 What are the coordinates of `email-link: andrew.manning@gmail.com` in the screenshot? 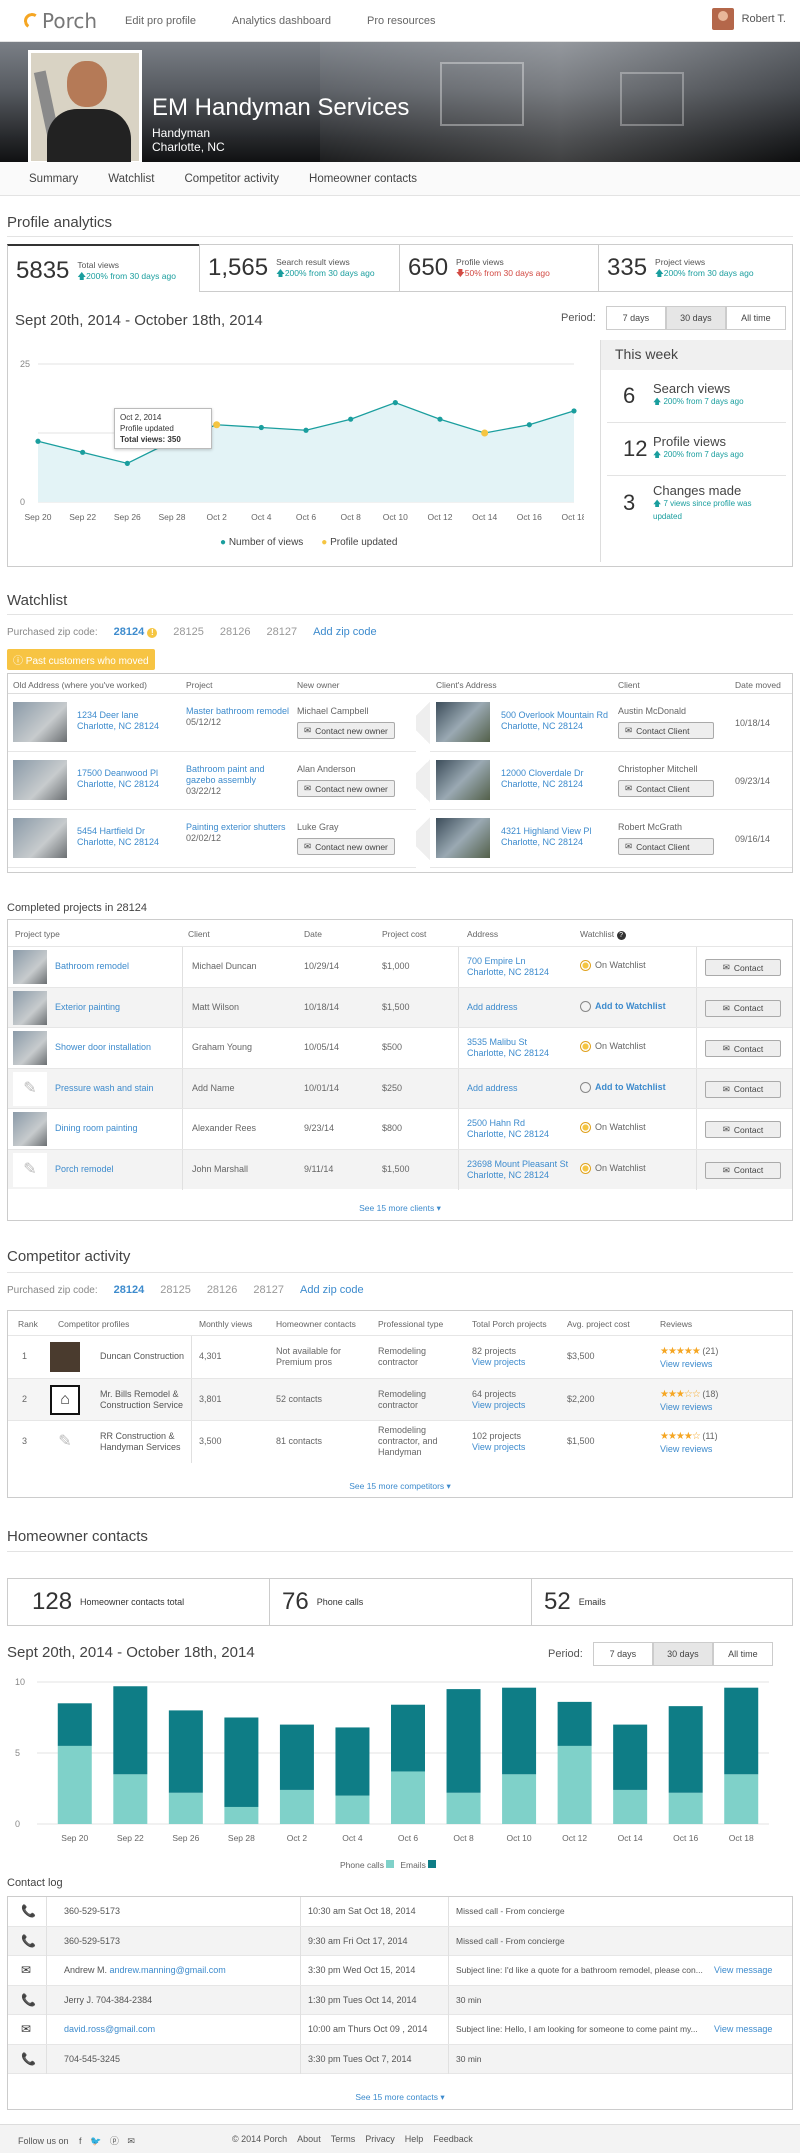 It's located at (168, 1970).